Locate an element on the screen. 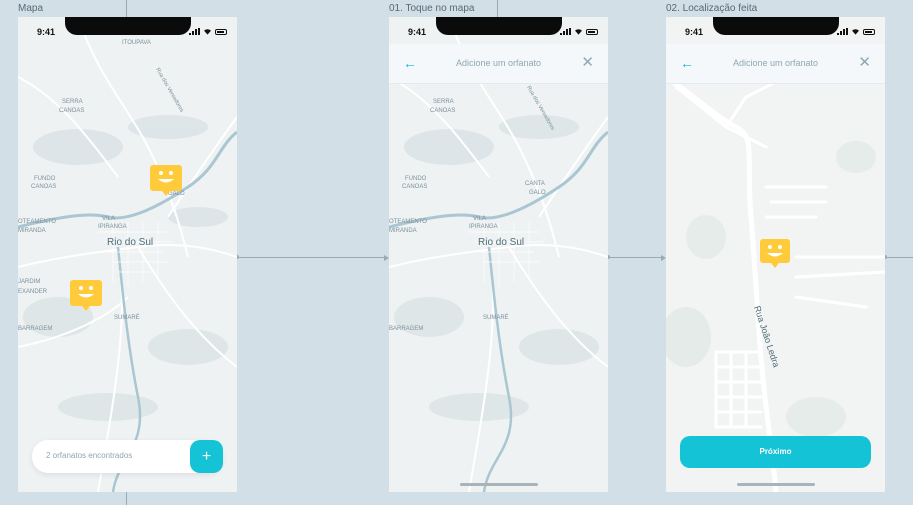  frame-title-tap-map: 01. Toque no mapa is located at coordinates (432, 8).